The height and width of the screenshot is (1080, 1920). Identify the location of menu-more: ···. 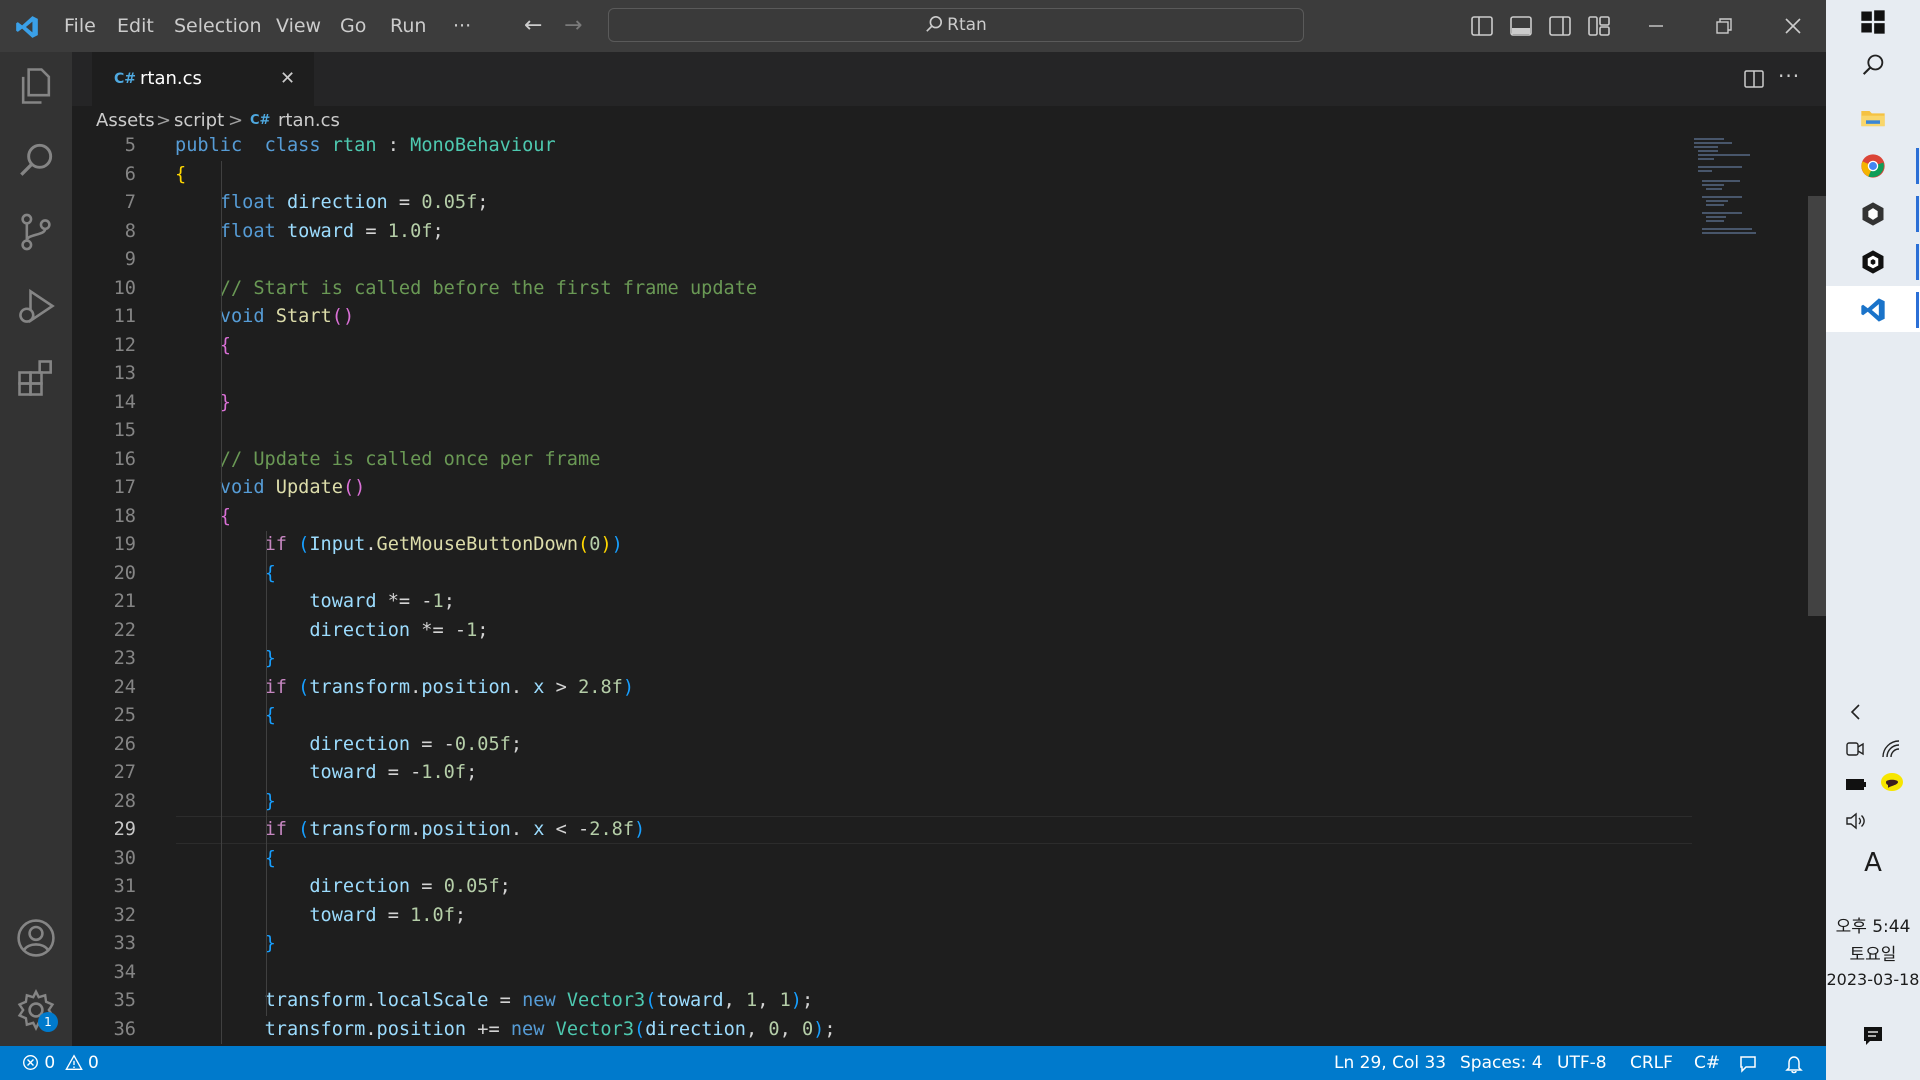
(462, 26).